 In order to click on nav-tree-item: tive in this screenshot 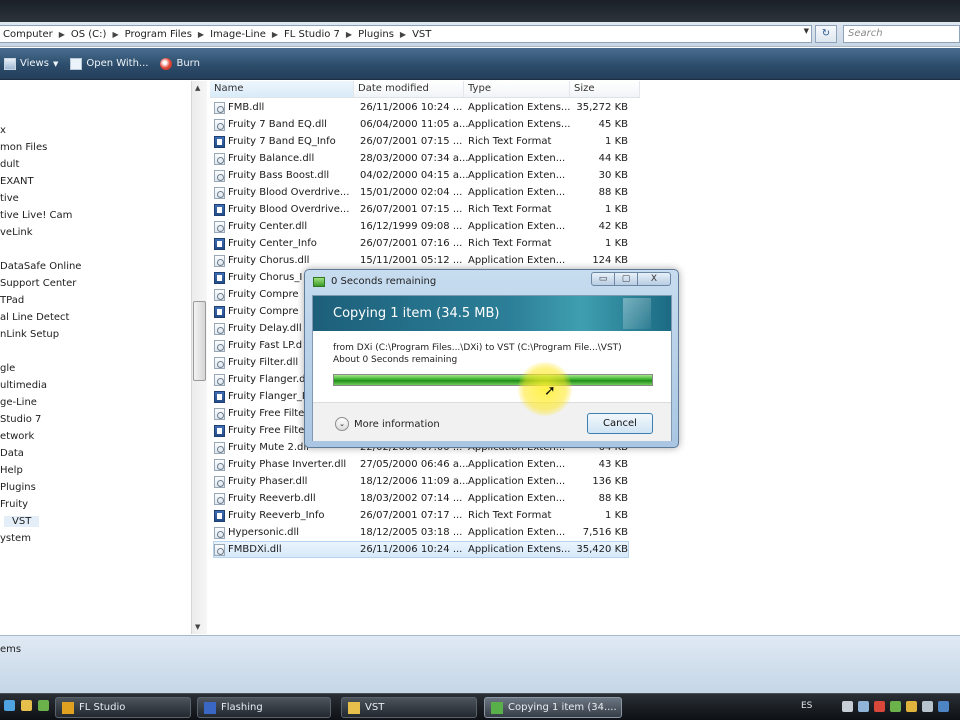, I will do `click(9, 198)`.